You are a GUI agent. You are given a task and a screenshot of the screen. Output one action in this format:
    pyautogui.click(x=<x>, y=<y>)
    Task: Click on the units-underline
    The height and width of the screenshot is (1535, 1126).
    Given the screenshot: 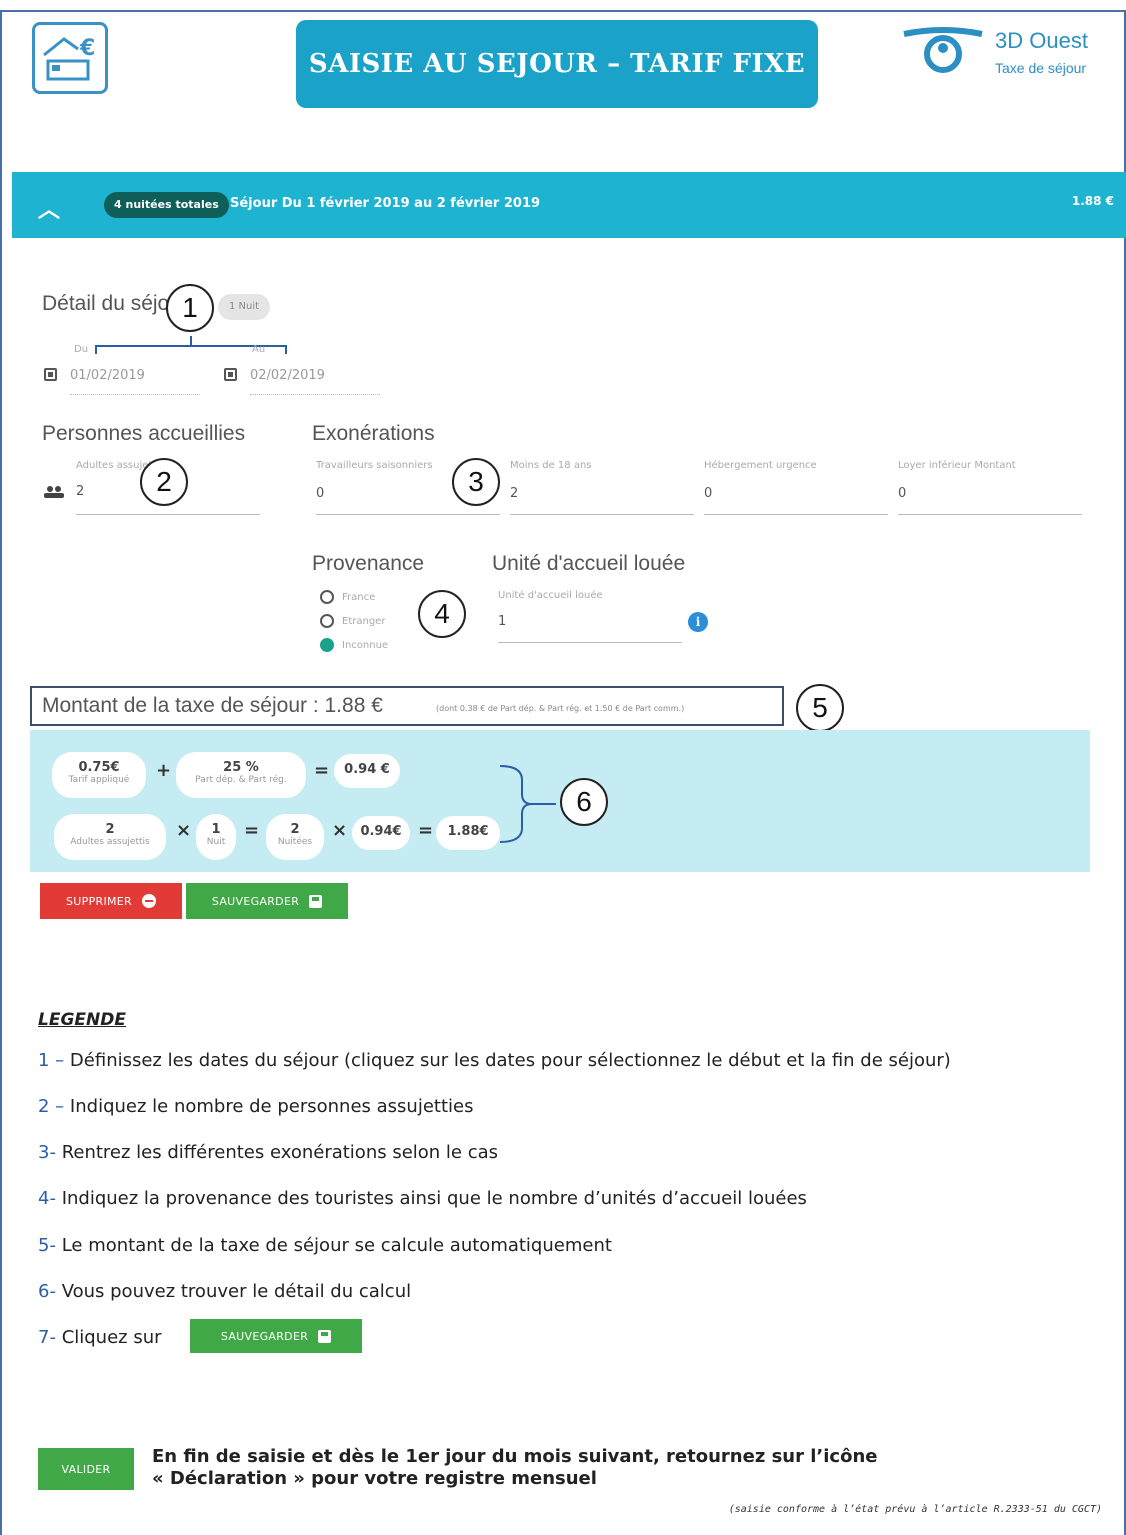 What is the action you would take?
    pyautogui.click(x=590, y=642)
    